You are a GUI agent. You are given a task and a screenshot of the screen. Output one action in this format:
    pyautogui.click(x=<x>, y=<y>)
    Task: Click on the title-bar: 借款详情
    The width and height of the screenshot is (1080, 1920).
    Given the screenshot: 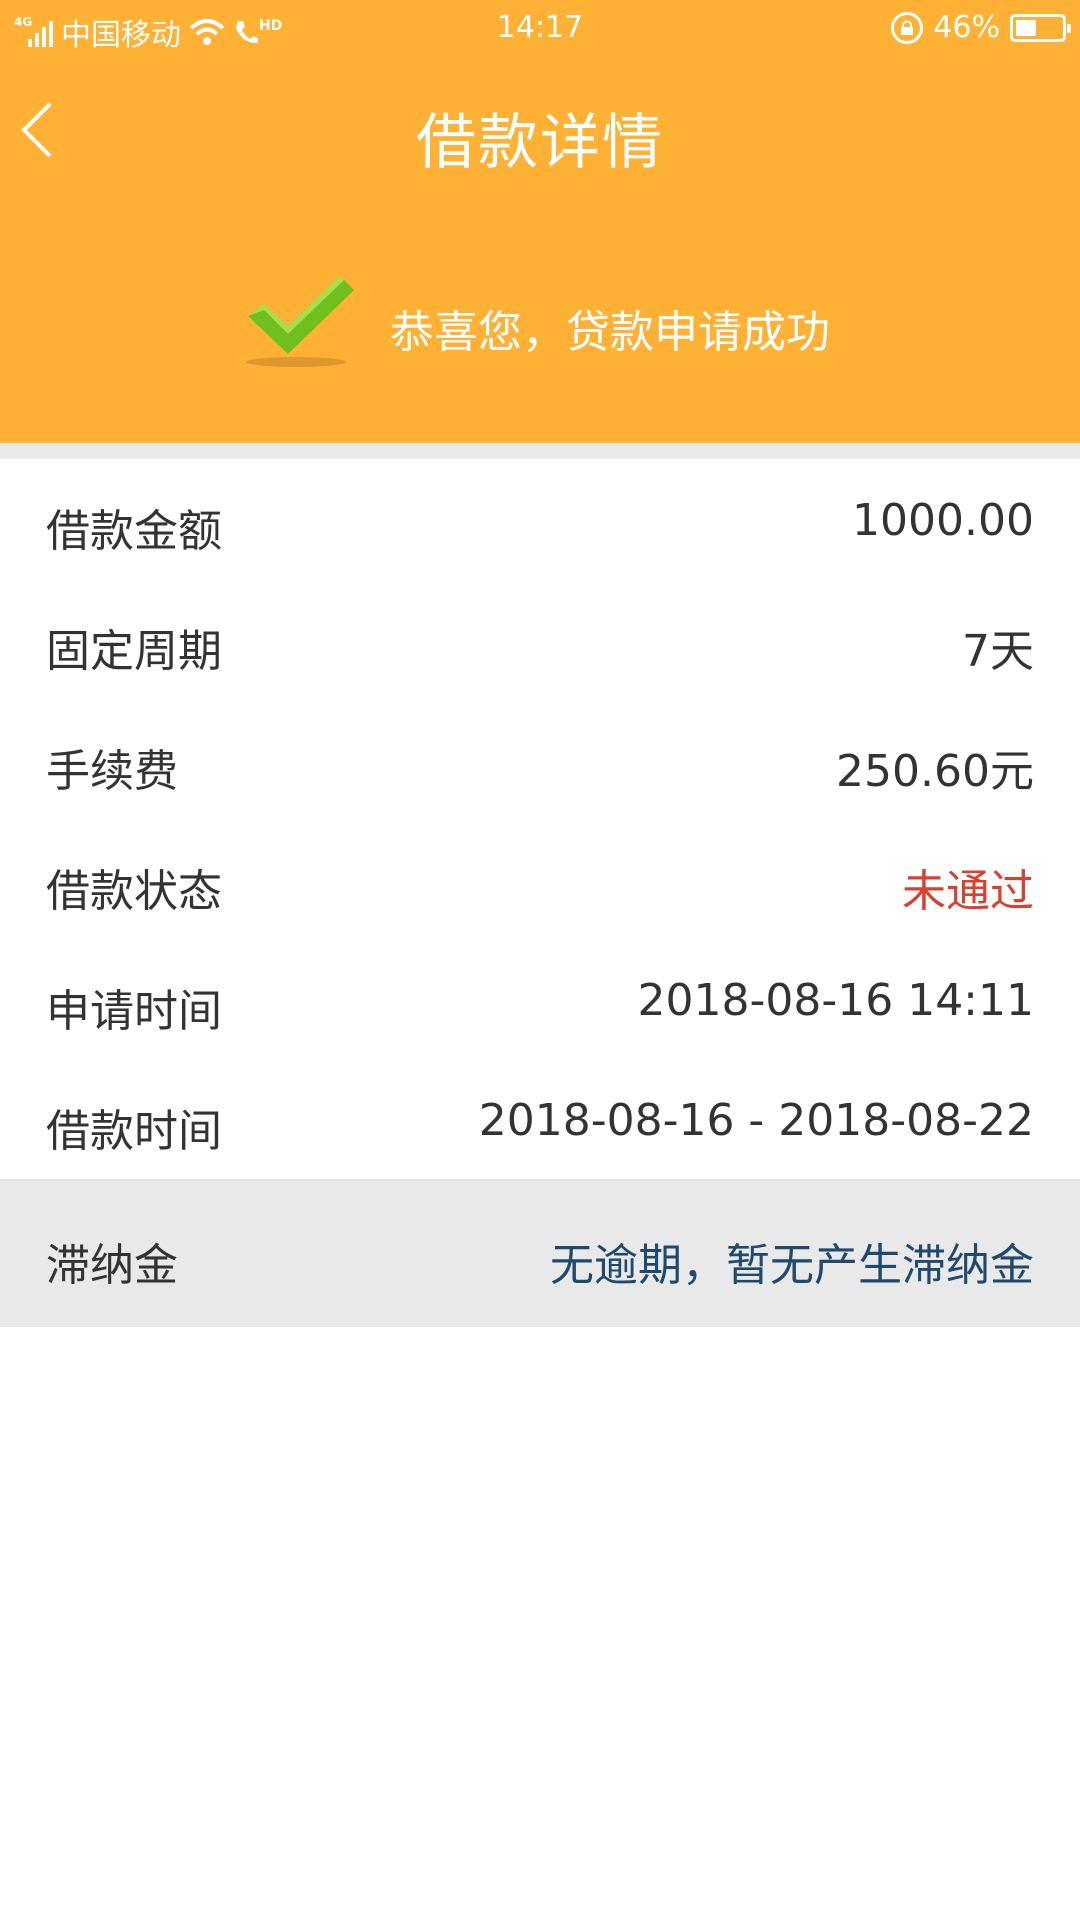 What is the action you would take?
    pyautogui.click(x=540, y=130)
    